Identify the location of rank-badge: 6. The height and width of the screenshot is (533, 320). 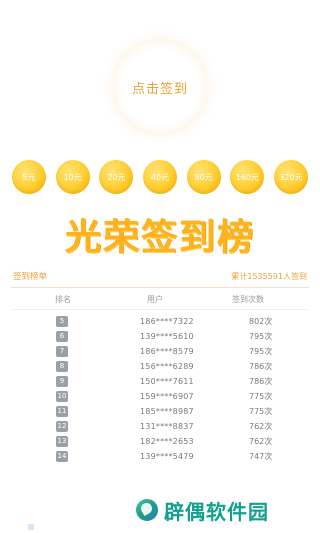
(62, 336).